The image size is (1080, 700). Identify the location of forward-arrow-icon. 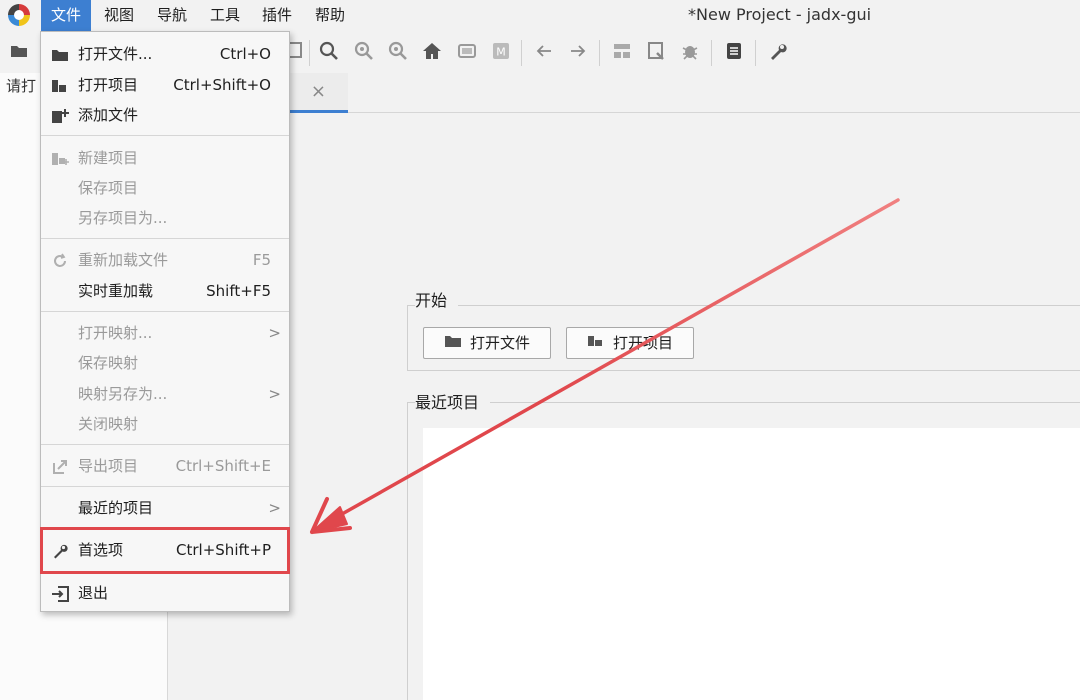
(578, 52).